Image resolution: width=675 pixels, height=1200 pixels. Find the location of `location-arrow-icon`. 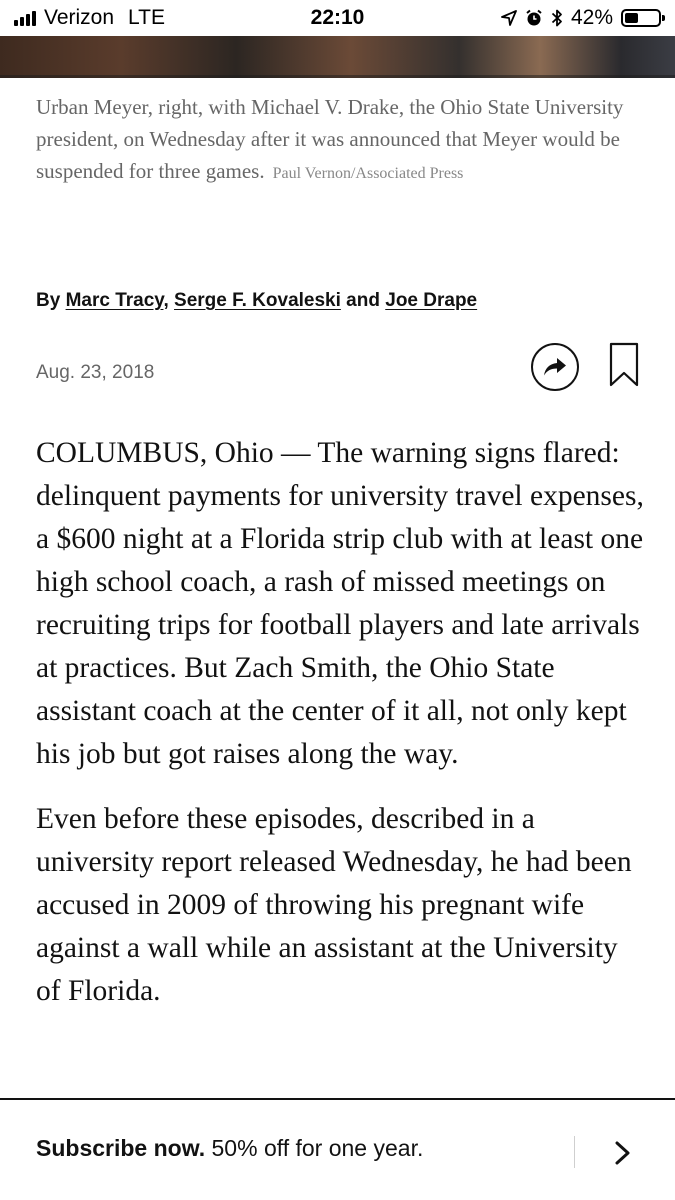

location-arrow-icon is located at coordinates (509, 18).